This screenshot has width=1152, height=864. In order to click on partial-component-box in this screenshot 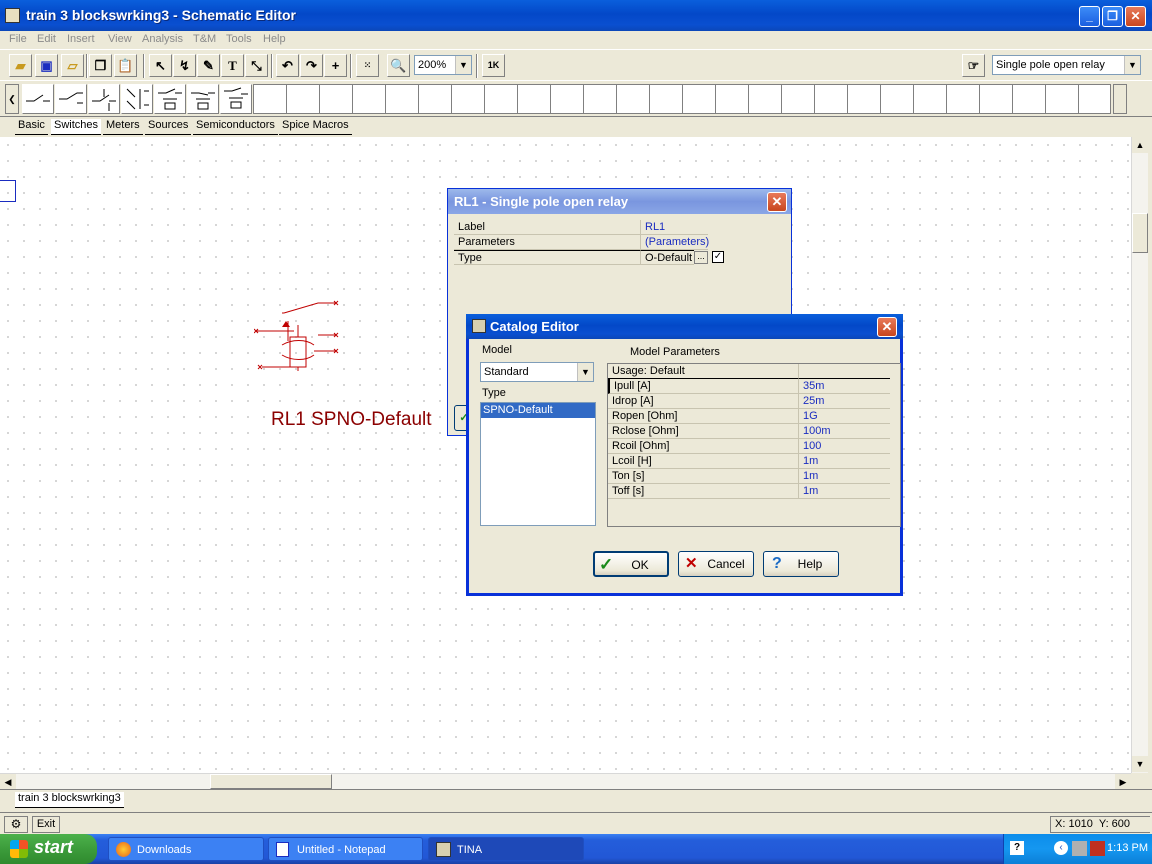, I will do `click(8, 191)`.